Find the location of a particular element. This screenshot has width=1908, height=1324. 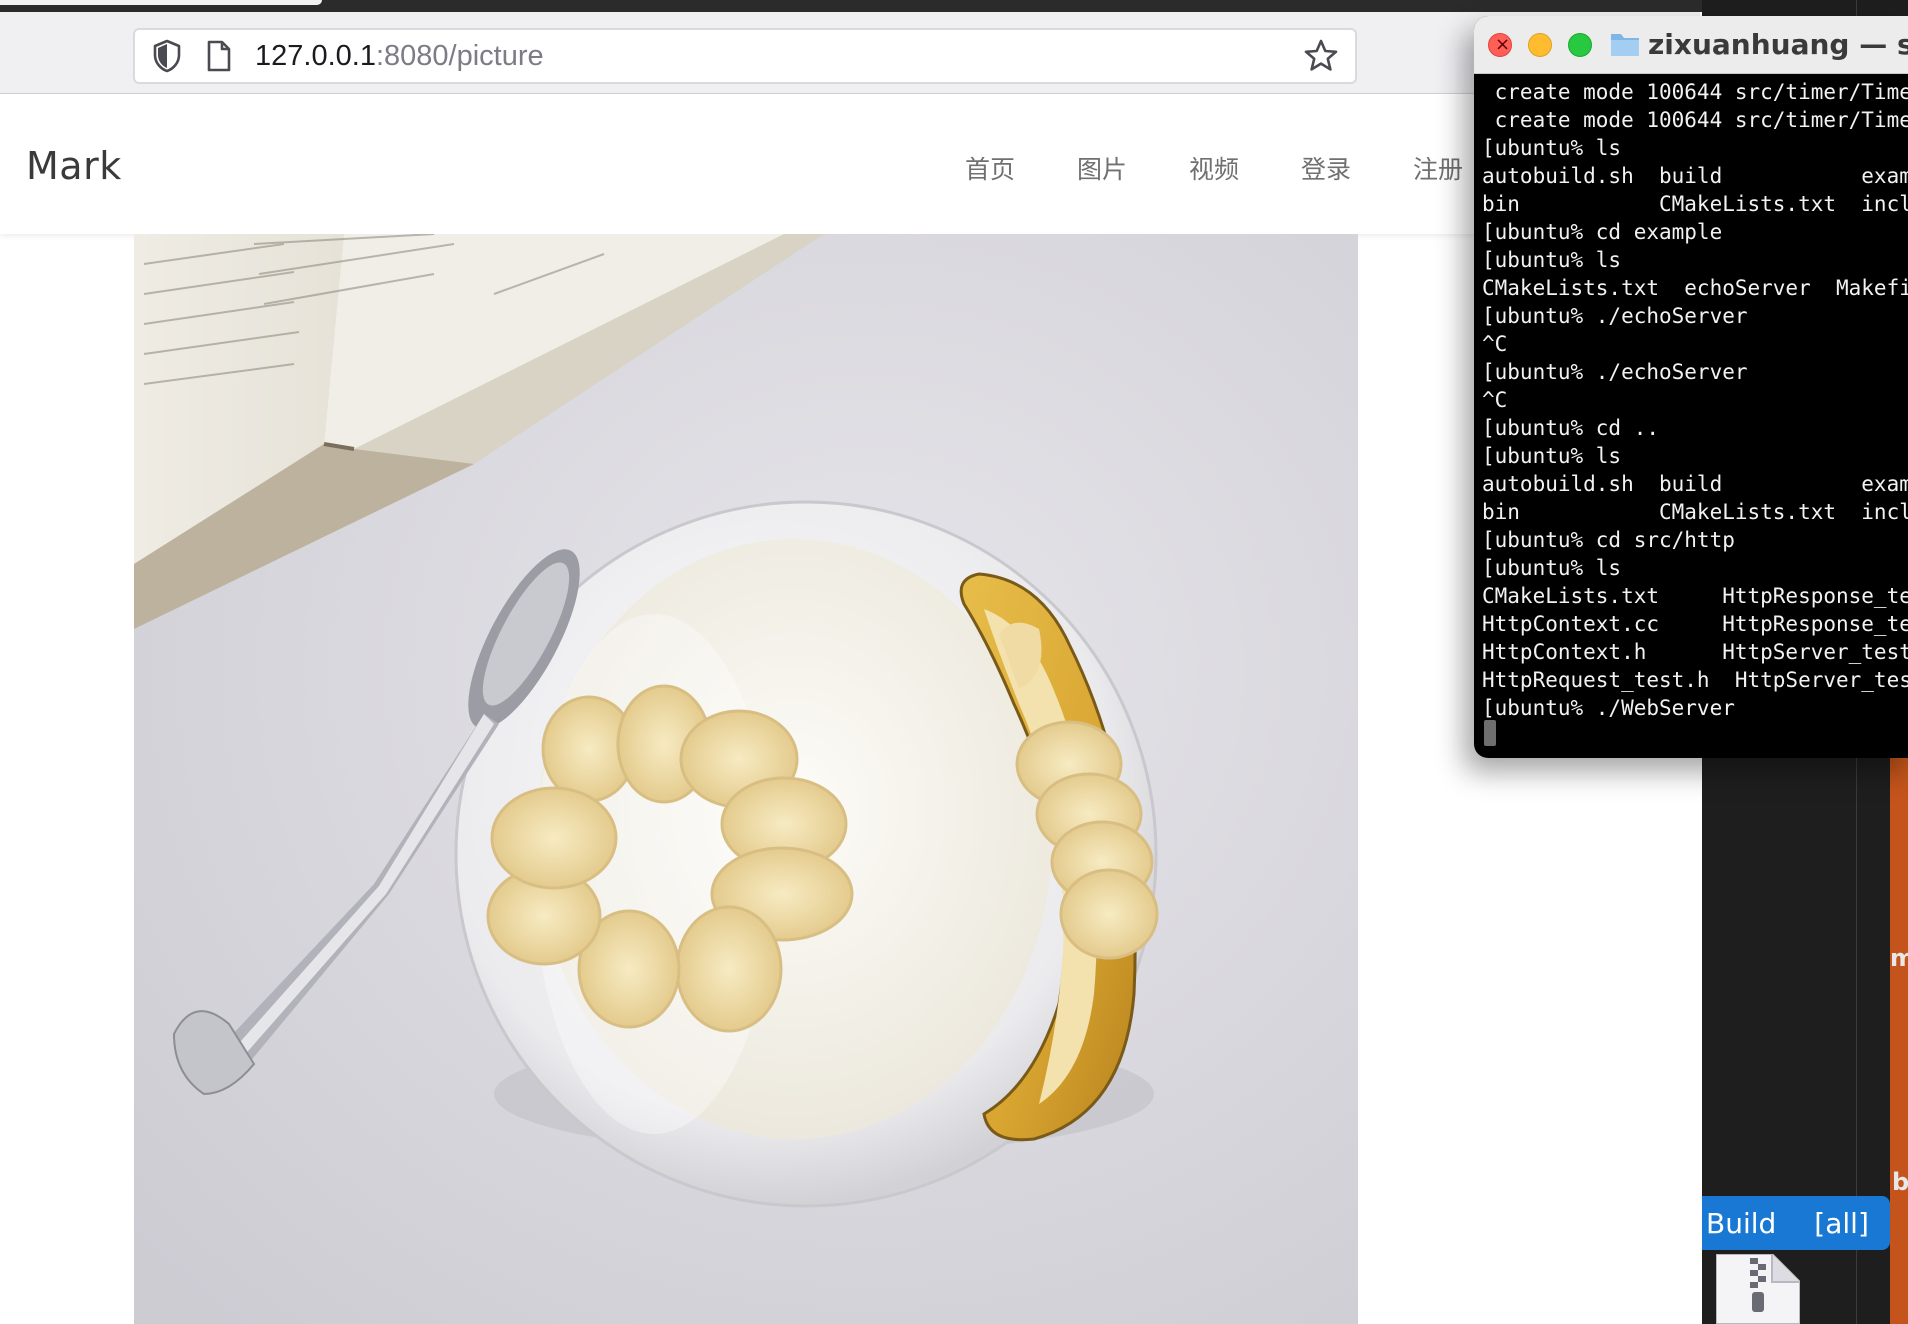

terminal-line: [ubuntu% cd .. is located at coordinates (1571, 428).